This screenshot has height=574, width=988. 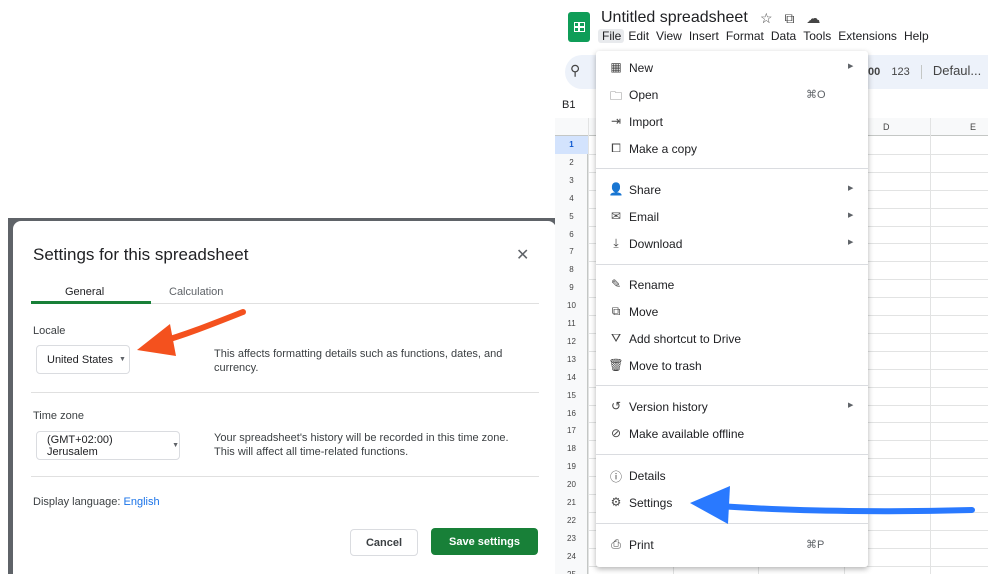 I want to click on import-icon: ⇥, so click(x=616, y=121).